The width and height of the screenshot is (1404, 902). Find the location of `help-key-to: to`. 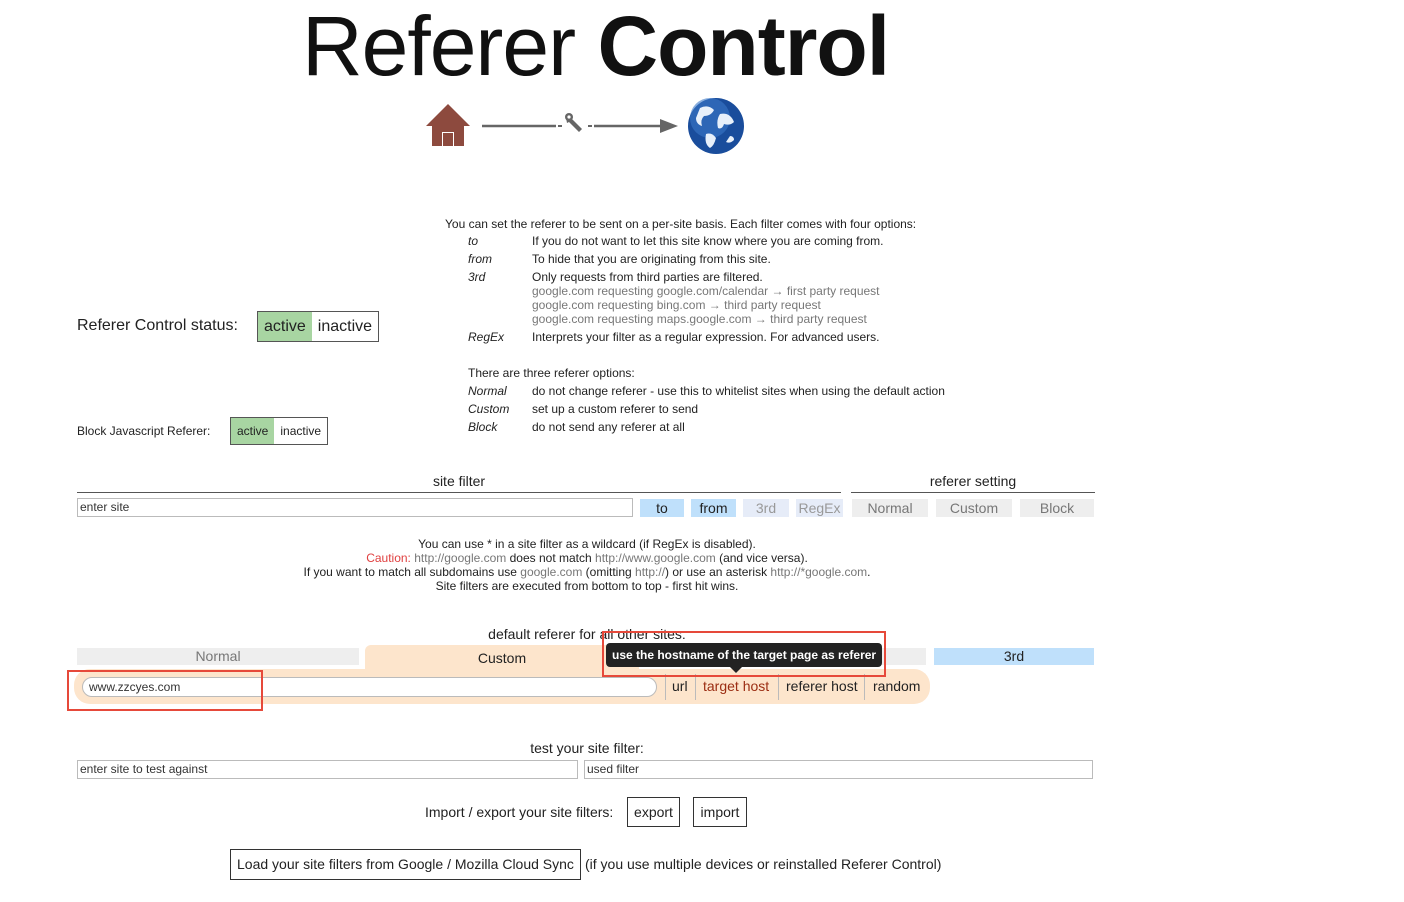

help-key-to: to is located at coordinates (473, 241).